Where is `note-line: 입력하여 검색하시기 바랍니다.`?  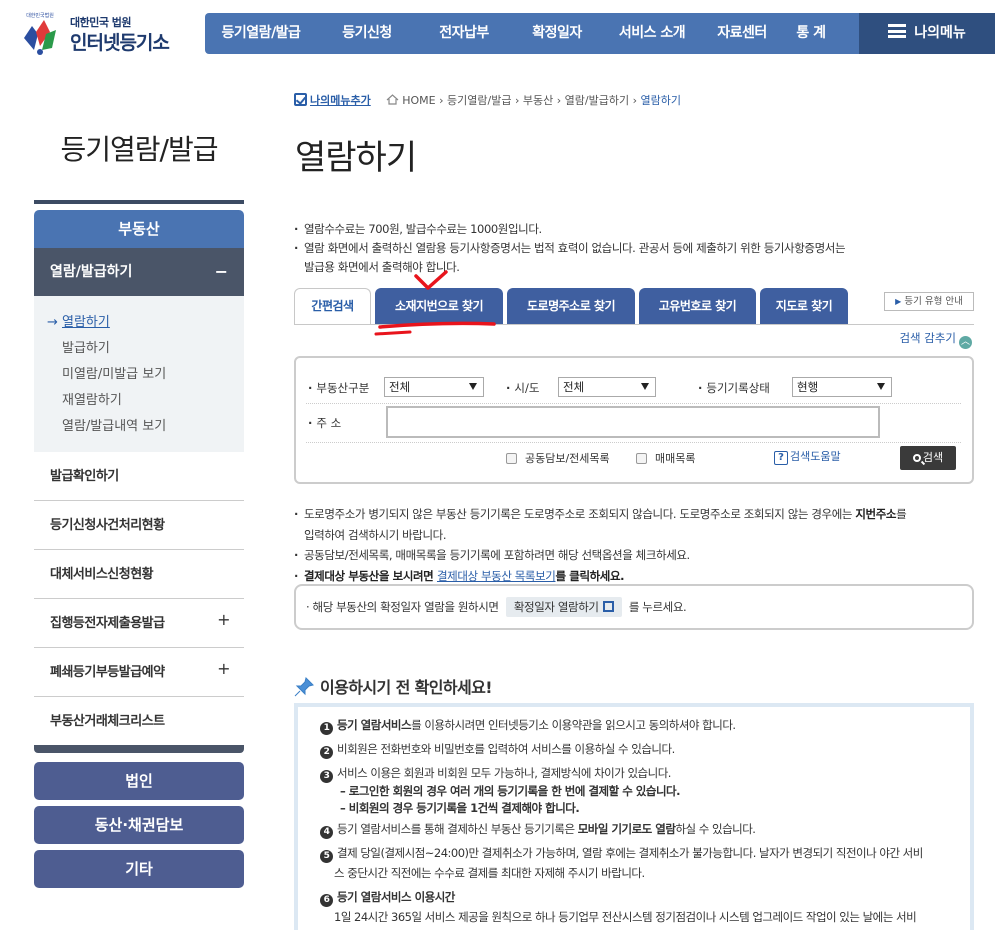
note-line: 입력하여 검색하시기 바랍니다. is located at coordinates (375, 534).